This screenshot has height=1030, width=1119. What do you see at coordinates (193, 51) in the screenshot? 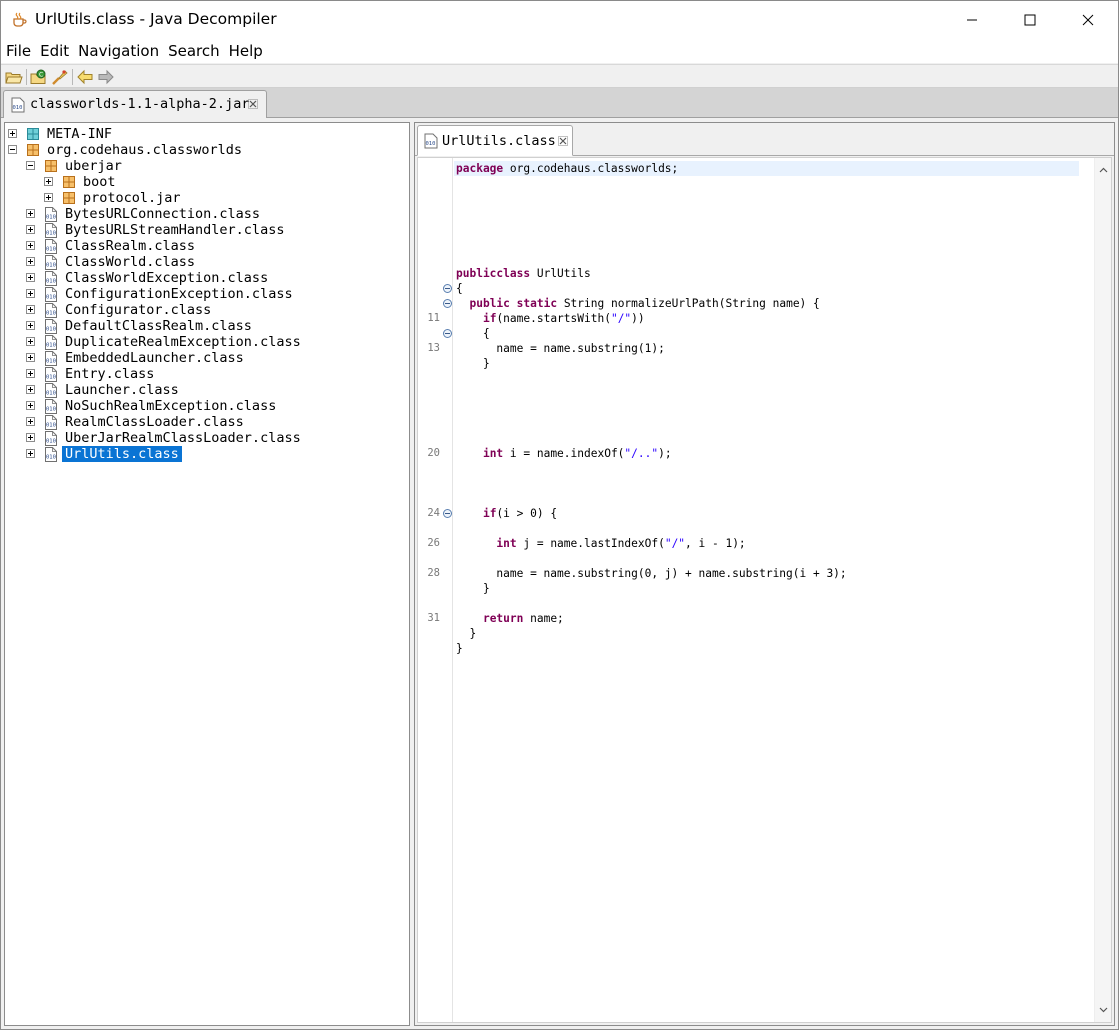
I see `menu-search: Search` at bounding box center [193, 51].